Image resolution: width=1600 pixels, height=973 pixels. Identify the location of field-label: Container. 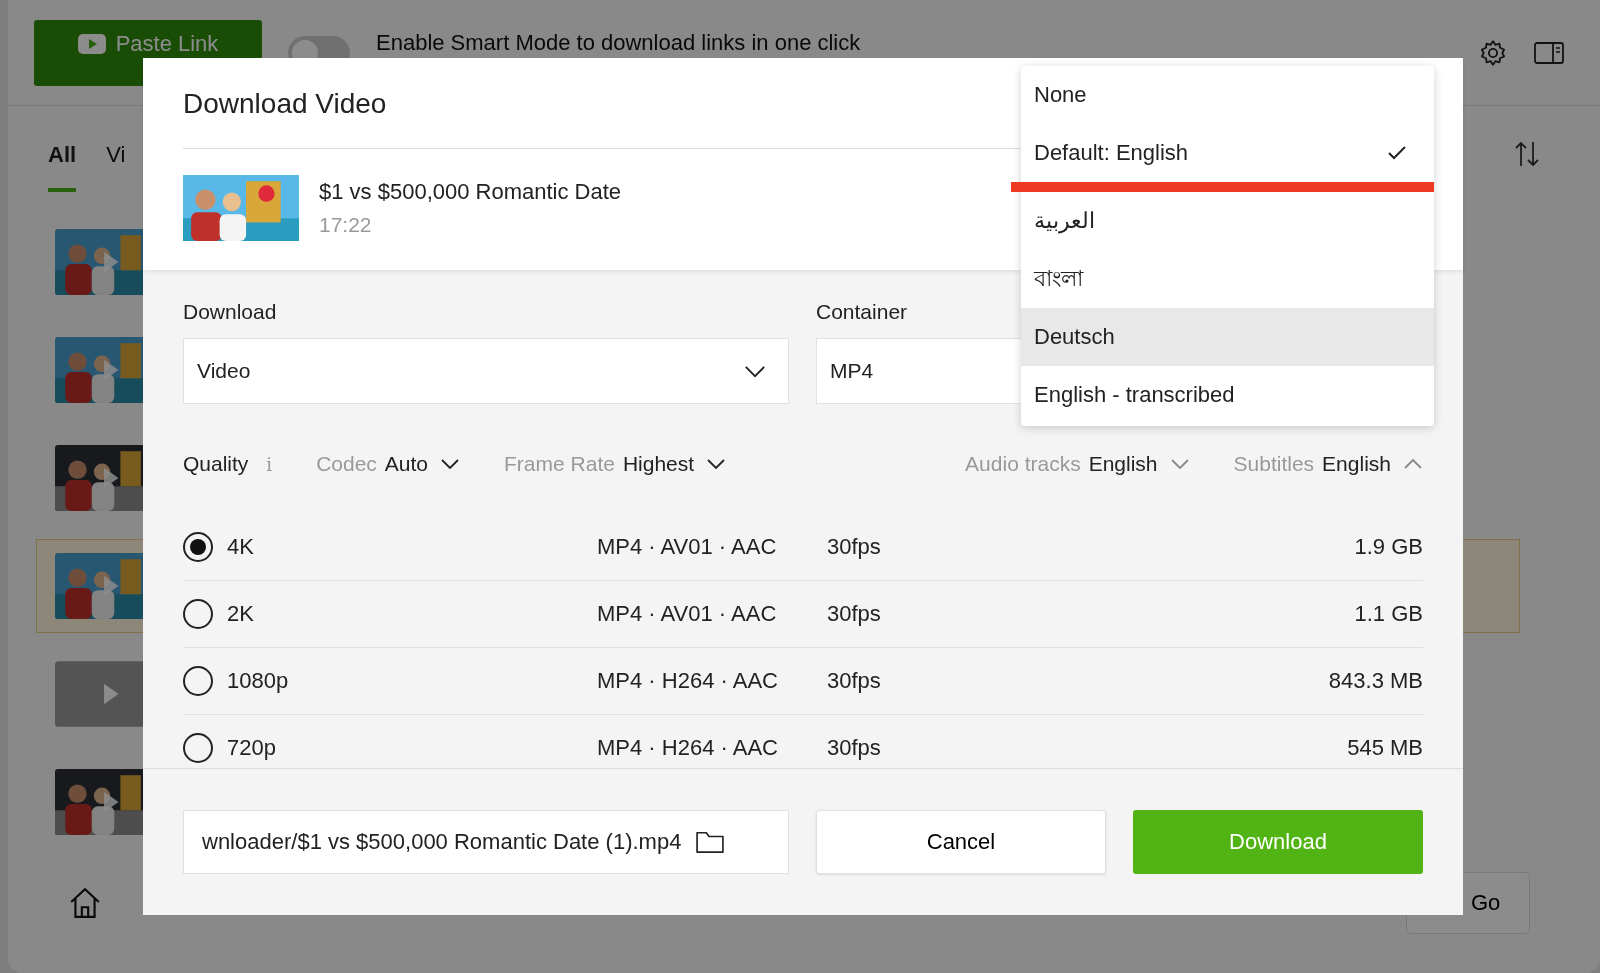
(862, 312).